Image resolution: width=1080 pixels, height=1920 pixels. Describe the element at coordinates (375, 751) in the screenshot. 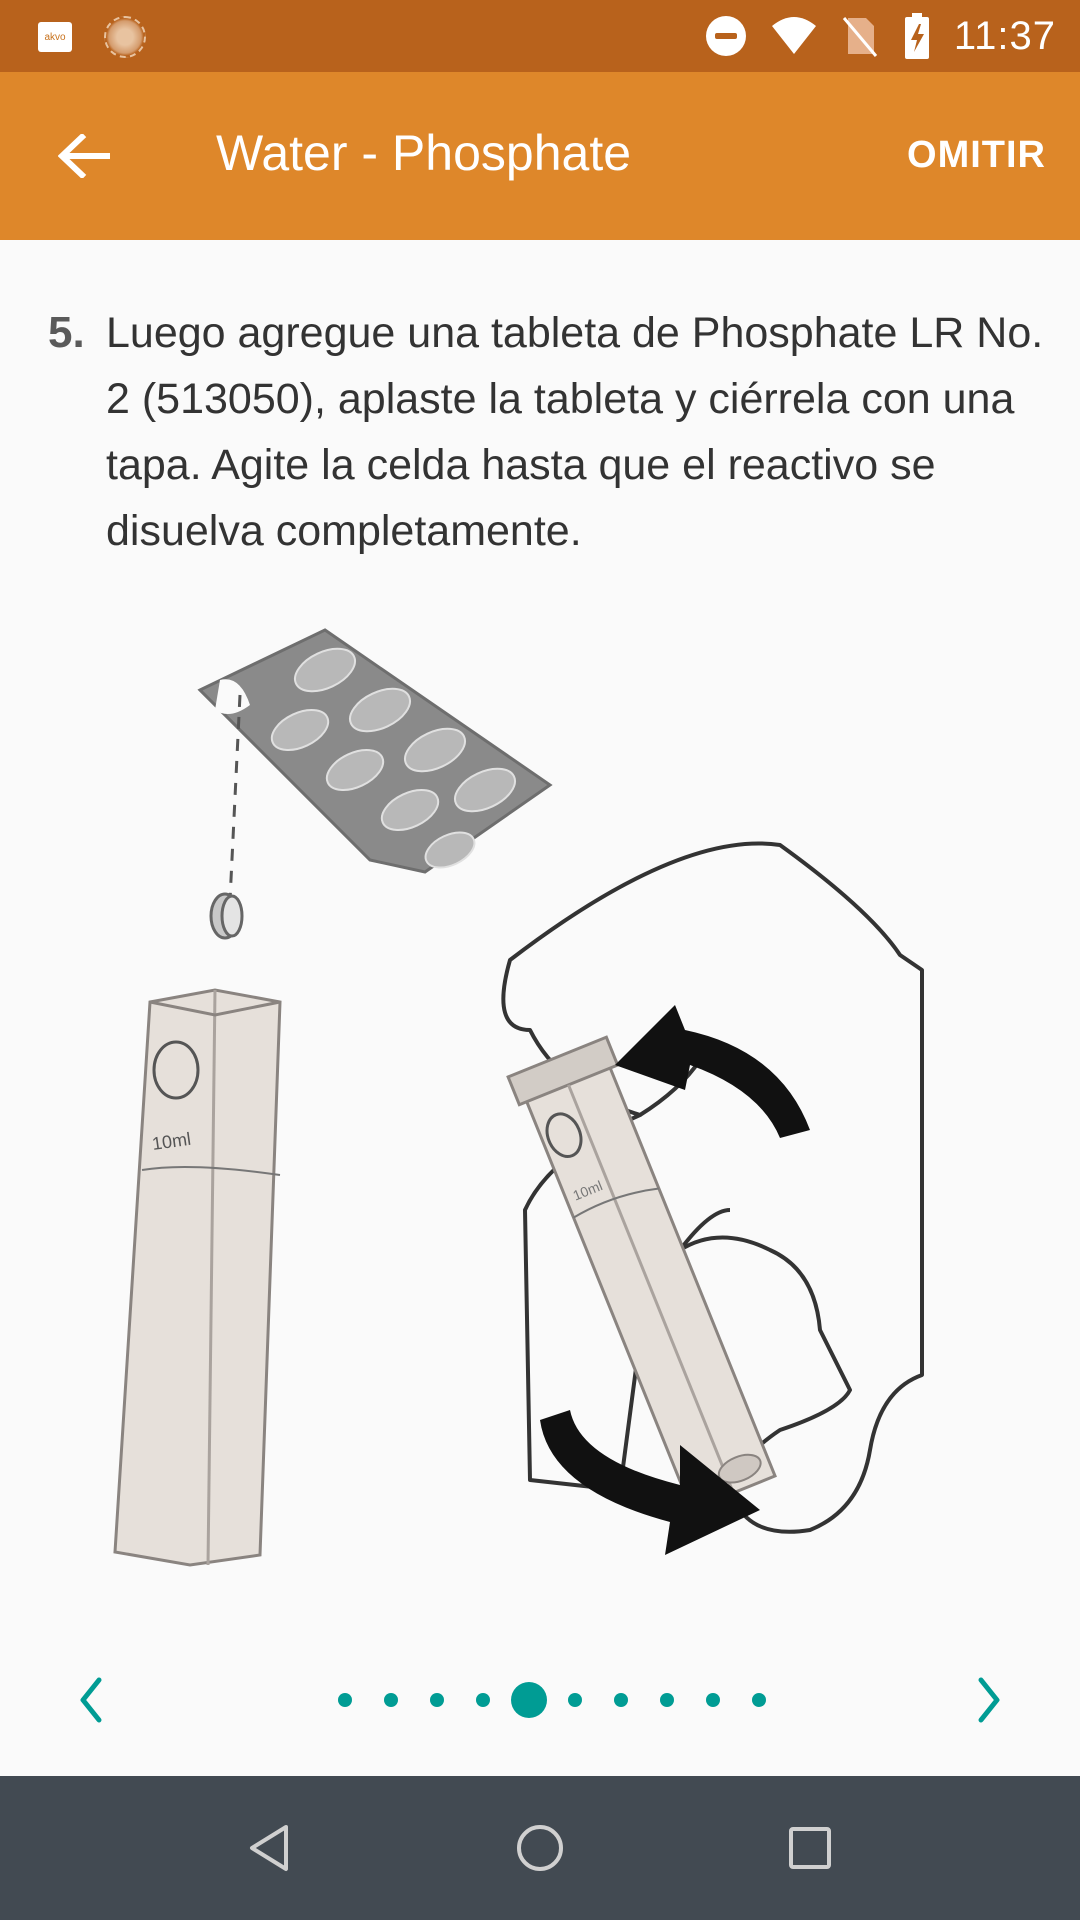

I see `blister-pack` at that location.